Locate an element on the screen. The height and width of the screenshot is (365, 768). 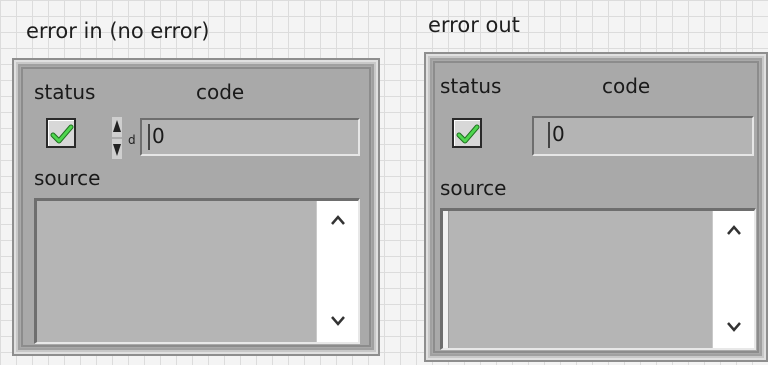
error-in-source-label: source is located at coordinates (67, 178).